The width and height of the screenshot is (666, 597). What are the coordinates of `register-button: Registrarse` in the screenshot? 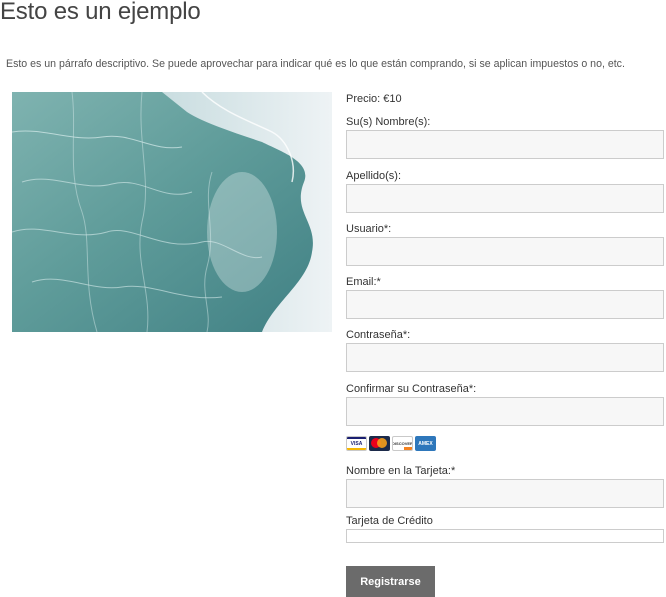 It's located at (390, 581).